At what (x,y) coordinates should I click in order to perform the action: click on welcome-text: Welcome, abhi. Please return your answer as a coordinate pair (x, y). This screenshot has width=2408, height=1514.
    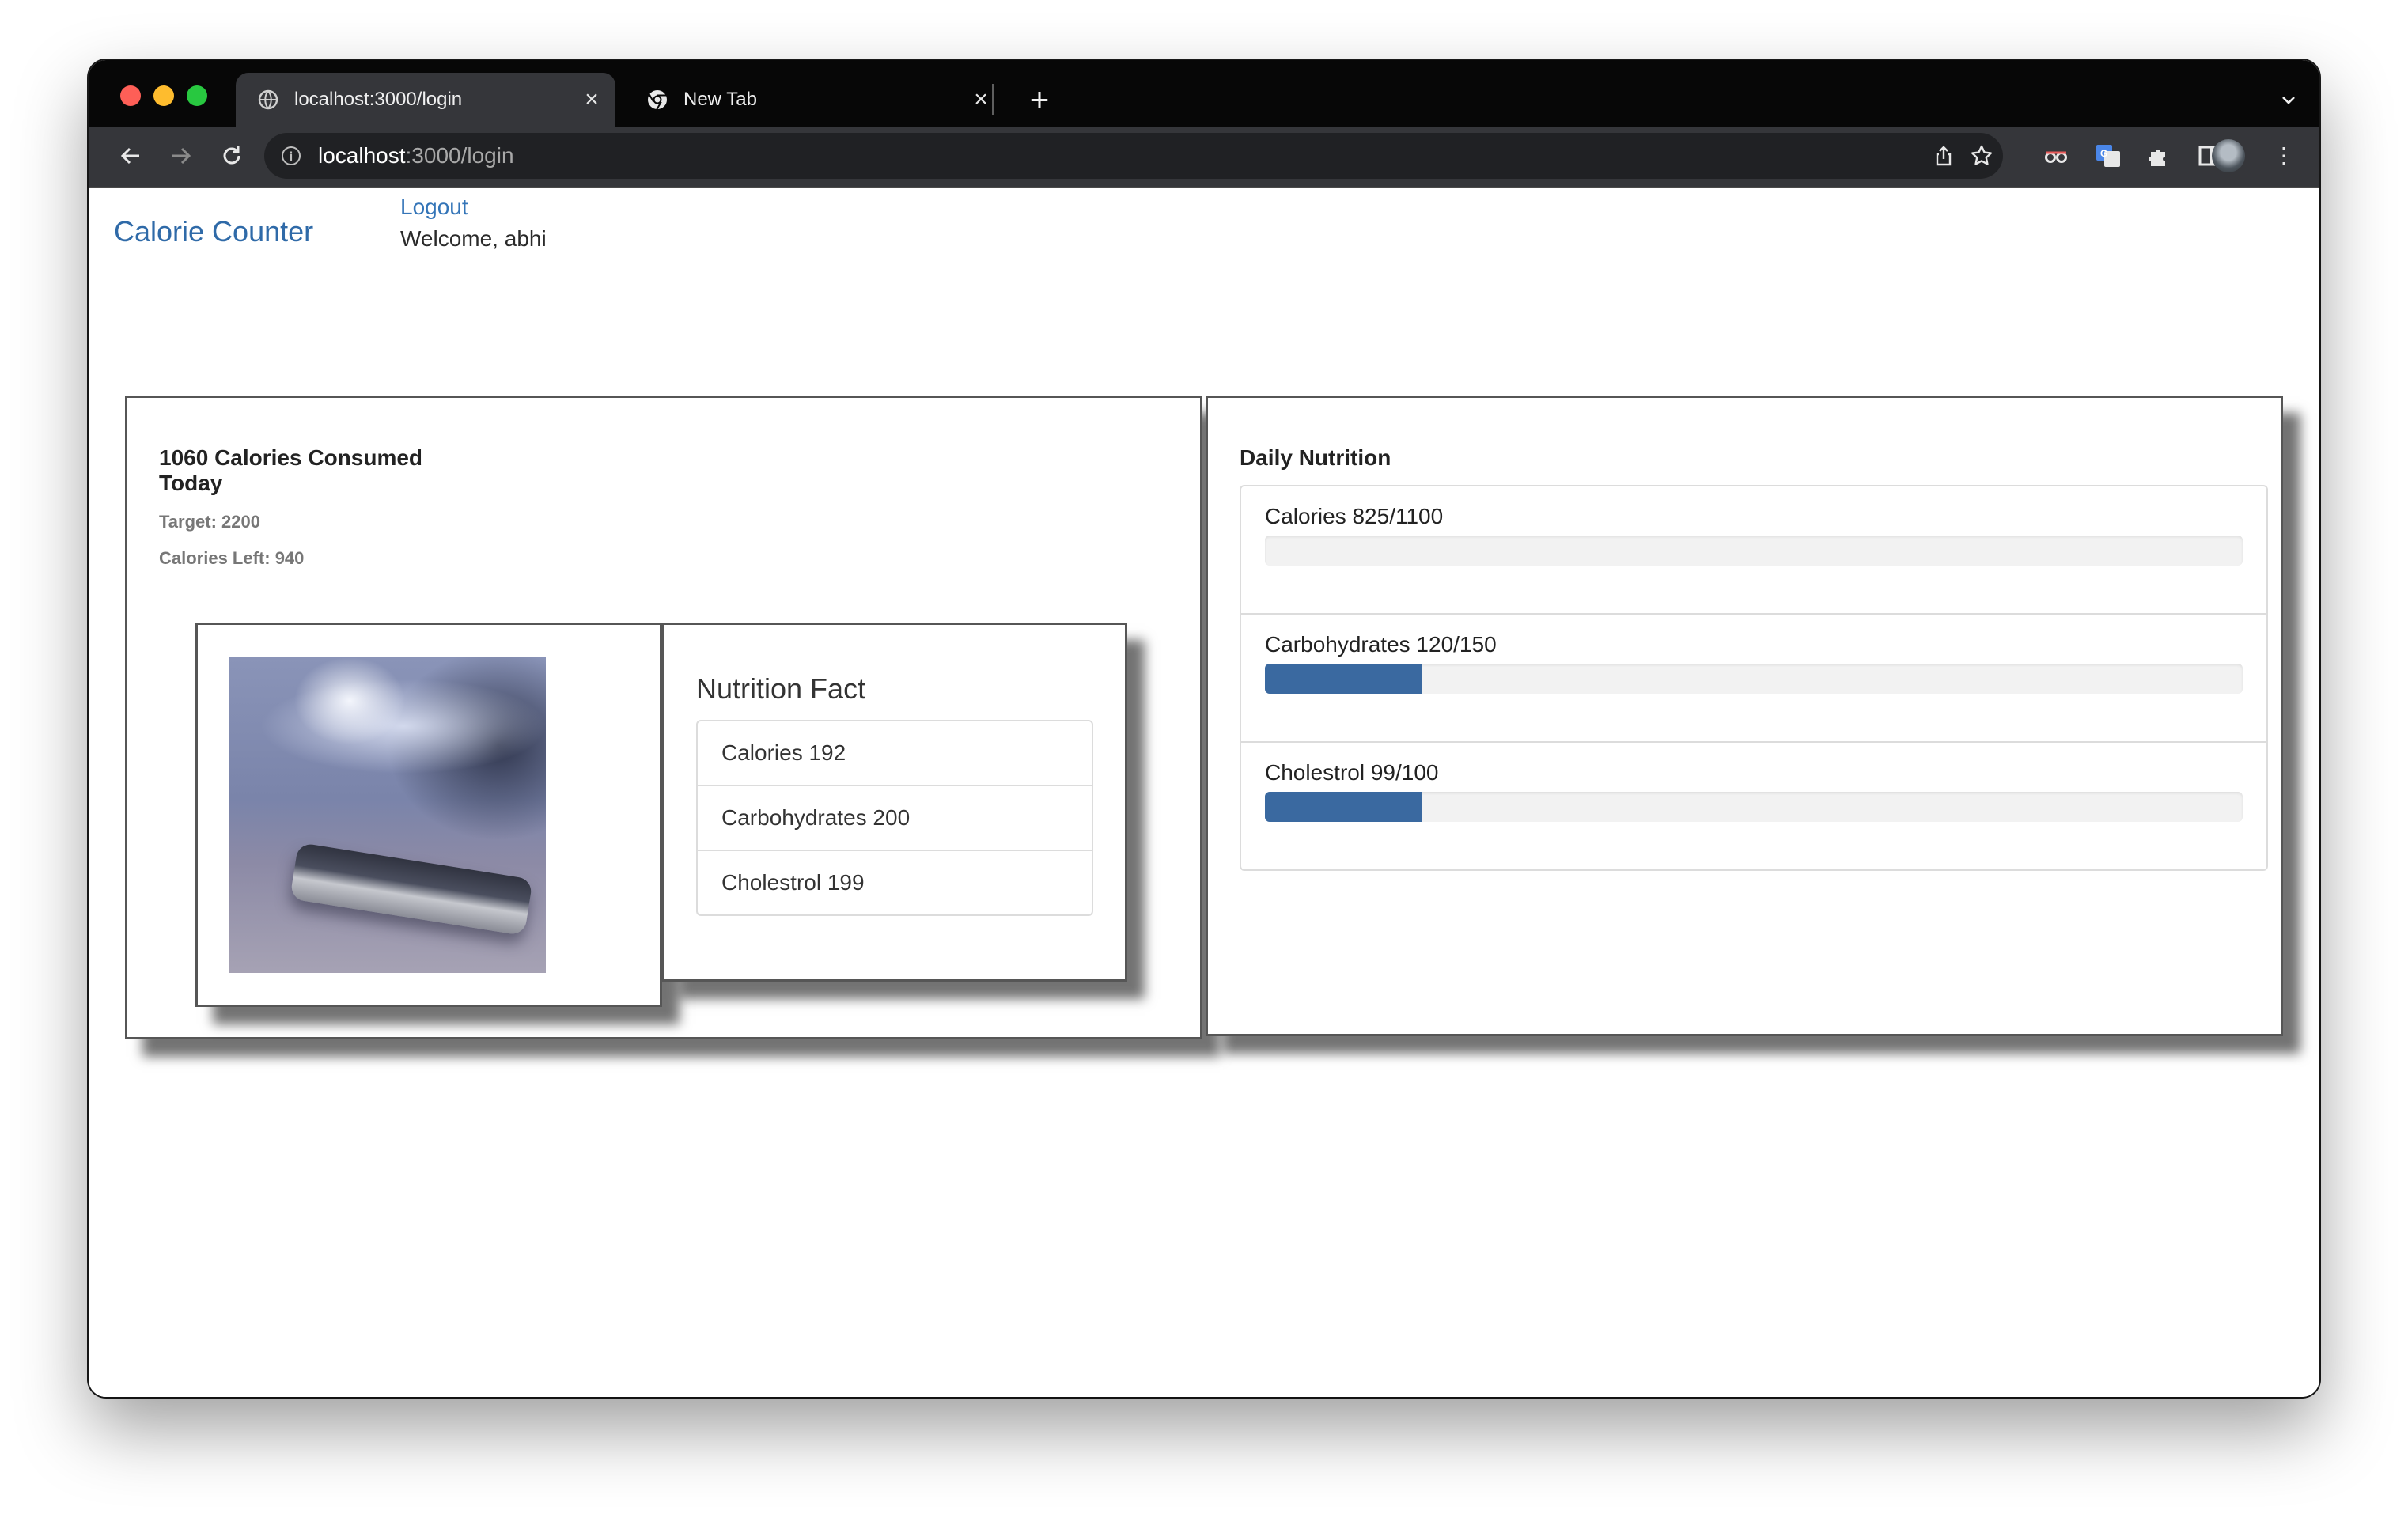
    Looking at the image, I should click on (473, 238).